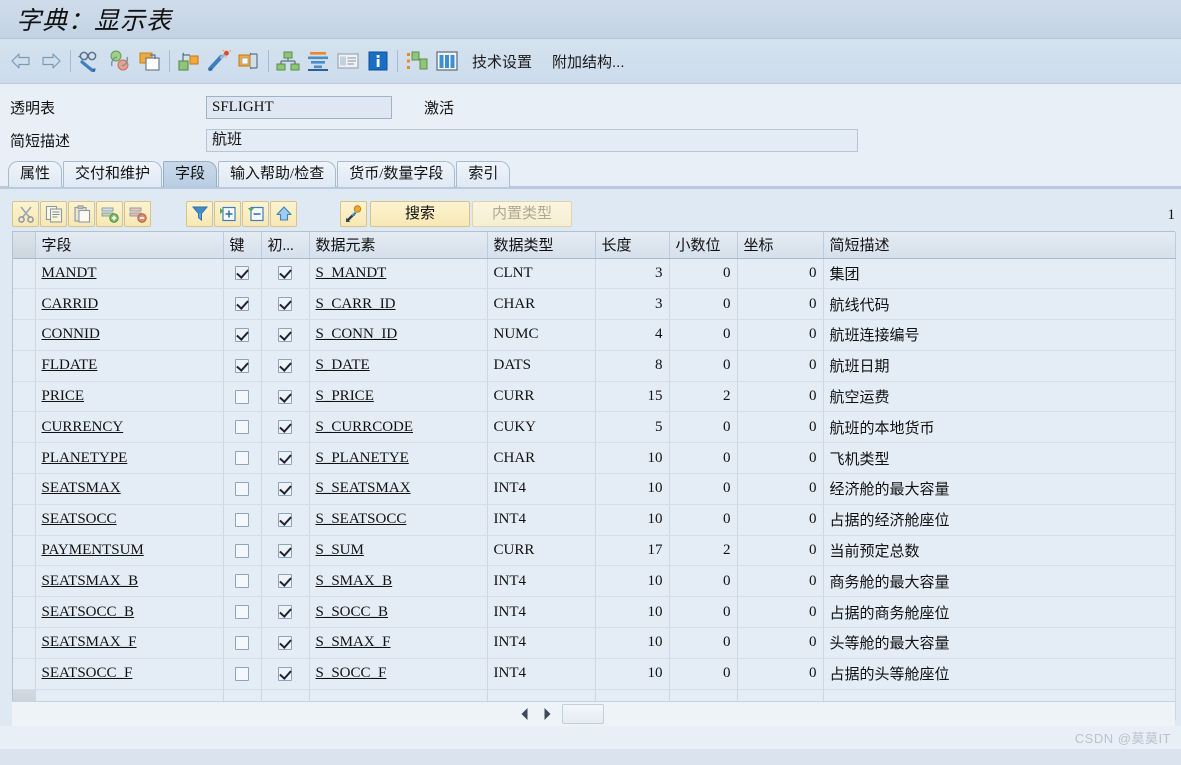 The width and height of the screenshot is (1181, 765). I want to click on data-element-link: S_DATE, so click(343, 365).